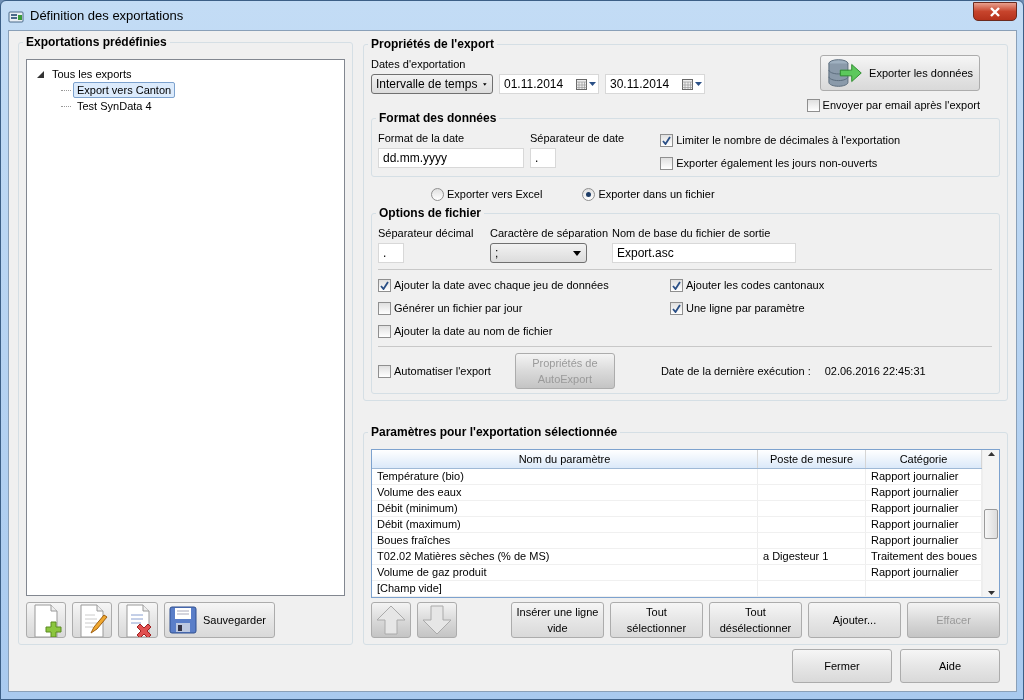 The image size is (1024, 700). I want to click on group-heading: Paramètres pour l'exportation sélectionnée, so click(494, 432).